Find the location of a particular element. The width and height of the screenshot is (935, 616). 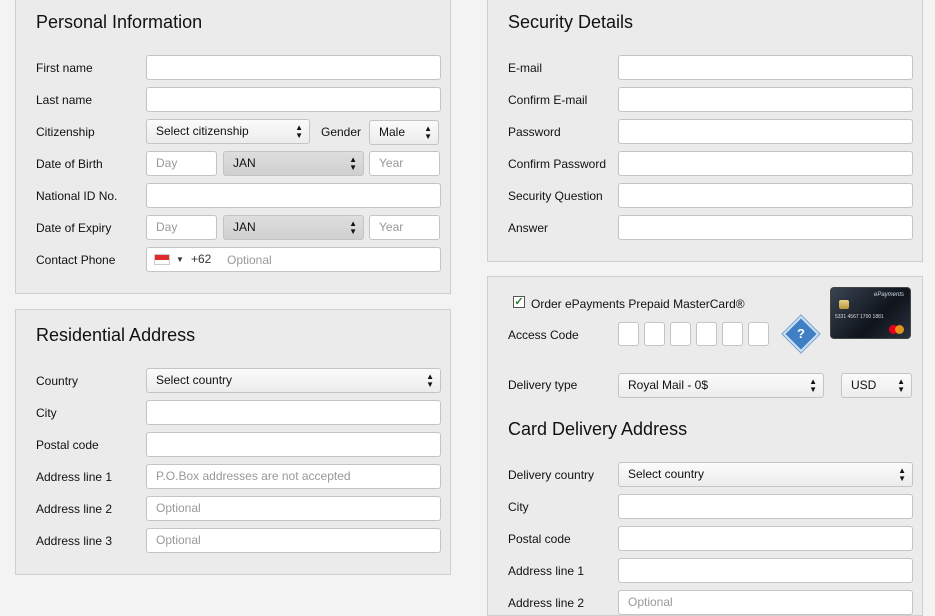

mastercard-logo-icon is located at coordinates (897, 329).